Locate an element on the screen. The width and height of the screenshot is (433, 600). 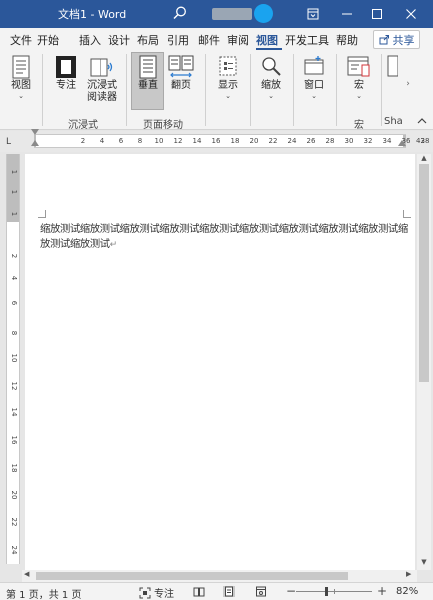
sharepoint-icon is located at coordinates (392, 66).